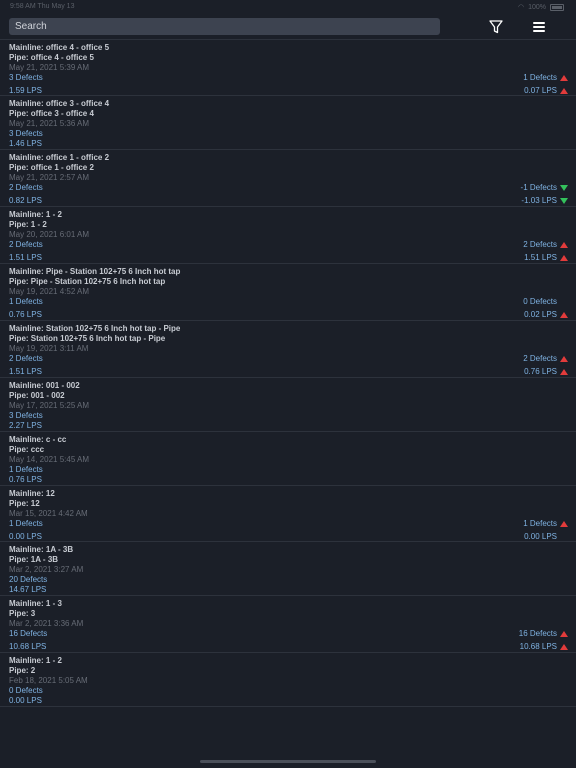 This screenshot has height=768, width=576. What do you see at coordinates (59, 103) in the screenshot?
I see `mainline-label: Mainline: office 3 - office 4` at bounding box center [59, 103].